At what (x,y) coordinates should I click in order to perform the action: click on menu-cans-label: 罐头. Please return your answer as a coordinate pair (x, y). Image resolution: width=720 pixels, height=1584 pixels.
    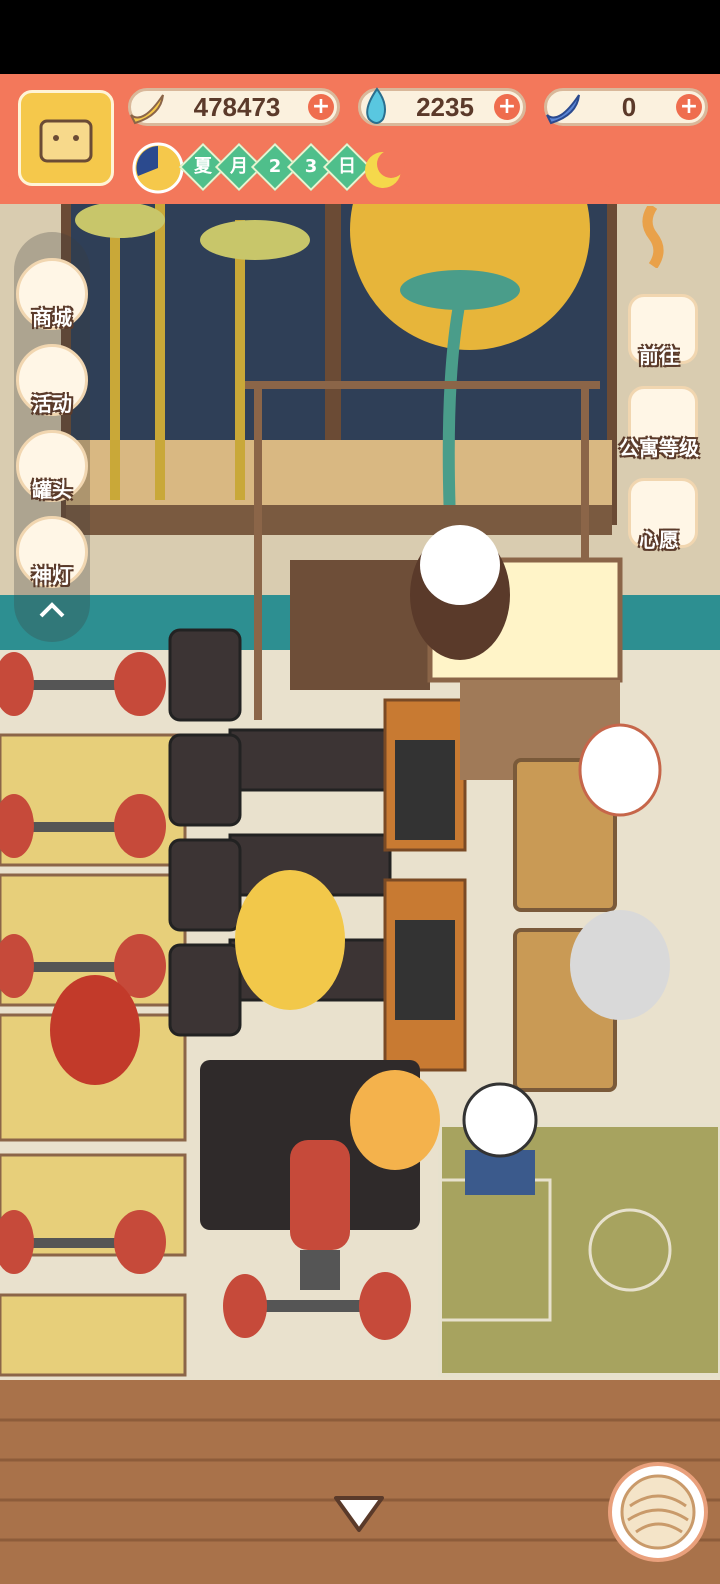
    Looking at the image, I should click on (52, 490).